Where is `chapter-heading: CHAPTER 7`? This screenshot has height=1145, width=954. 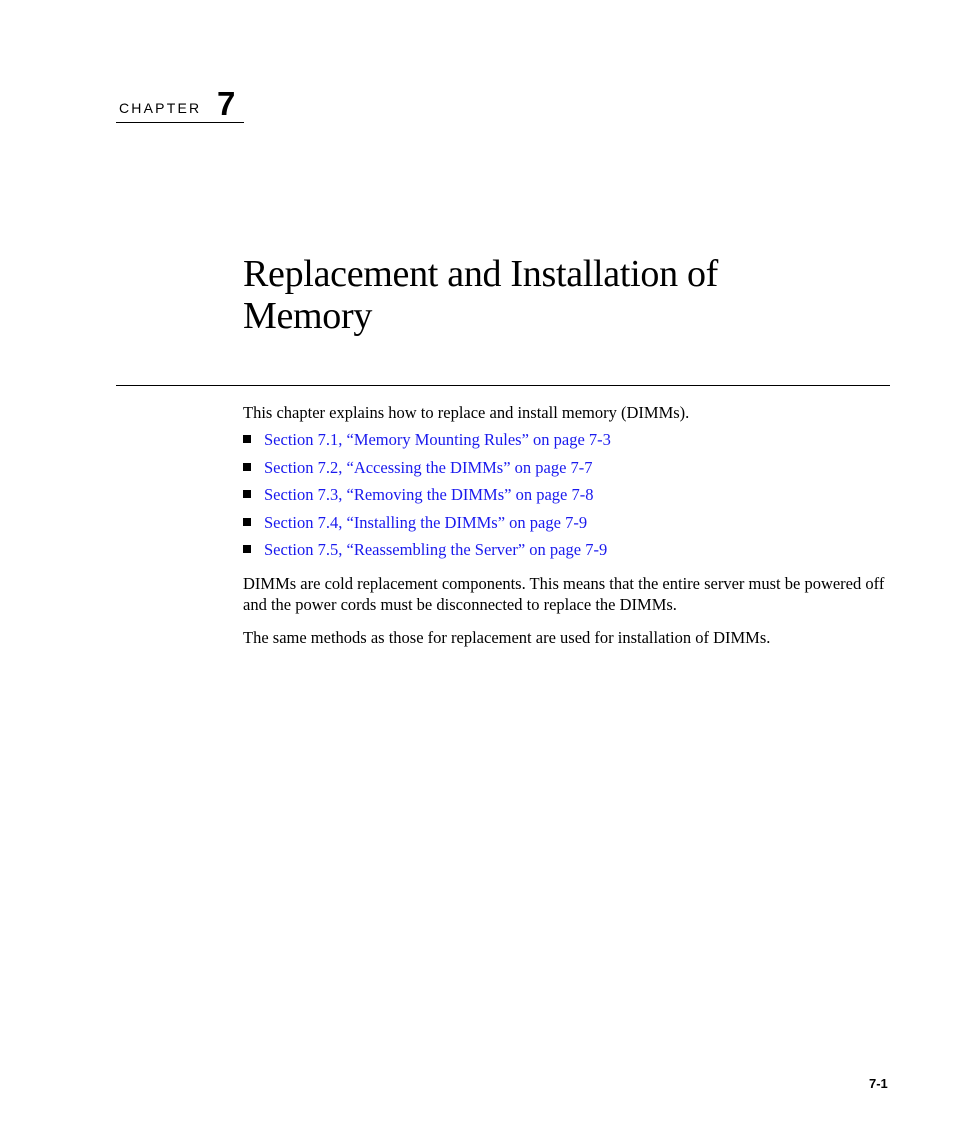 chapter-heading: CHAPTER 7 is located at coordinates (180, 104).